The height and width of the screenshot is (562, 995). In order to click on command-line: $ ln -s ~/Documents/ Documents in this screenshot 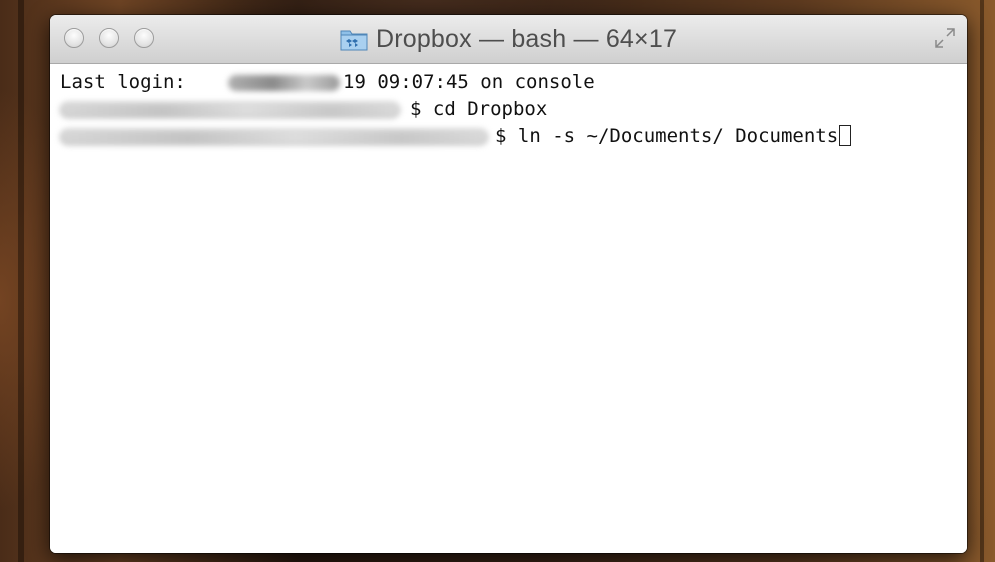, I will do `click(673, 136)`.